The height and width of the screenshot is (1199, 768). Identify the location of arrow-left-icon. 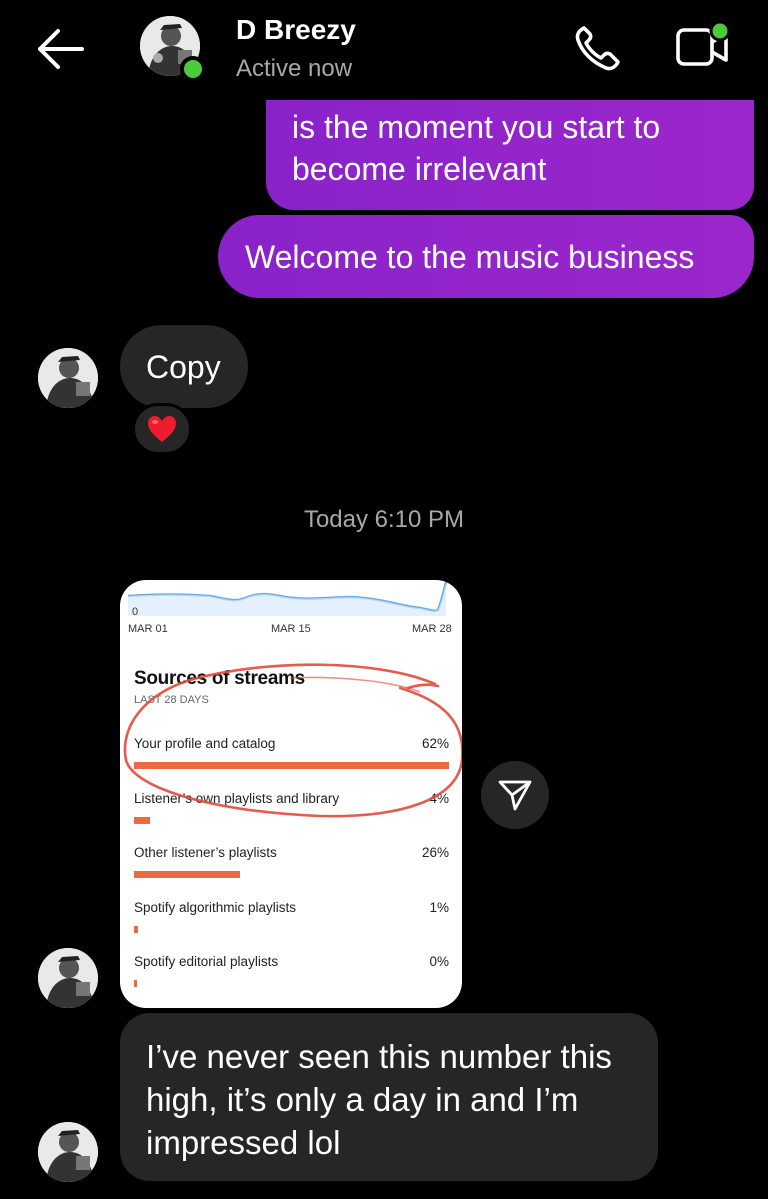
(61, 49).